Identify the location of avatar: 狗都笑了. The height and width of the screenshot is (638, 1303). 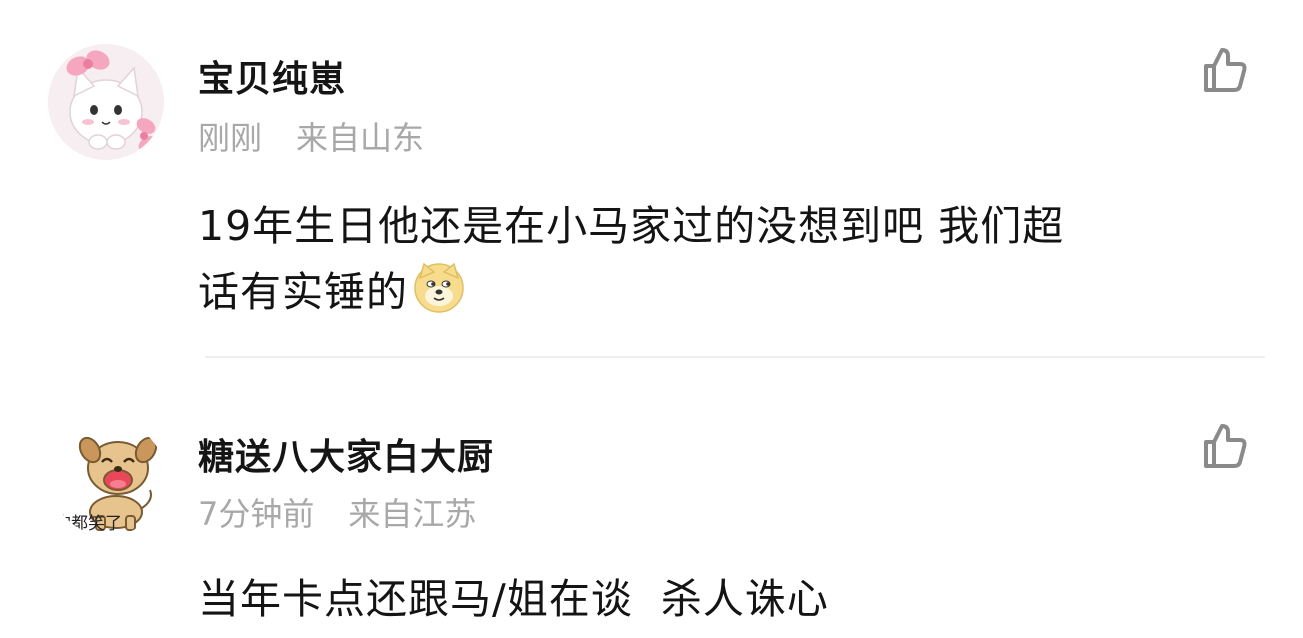
(108, 478).